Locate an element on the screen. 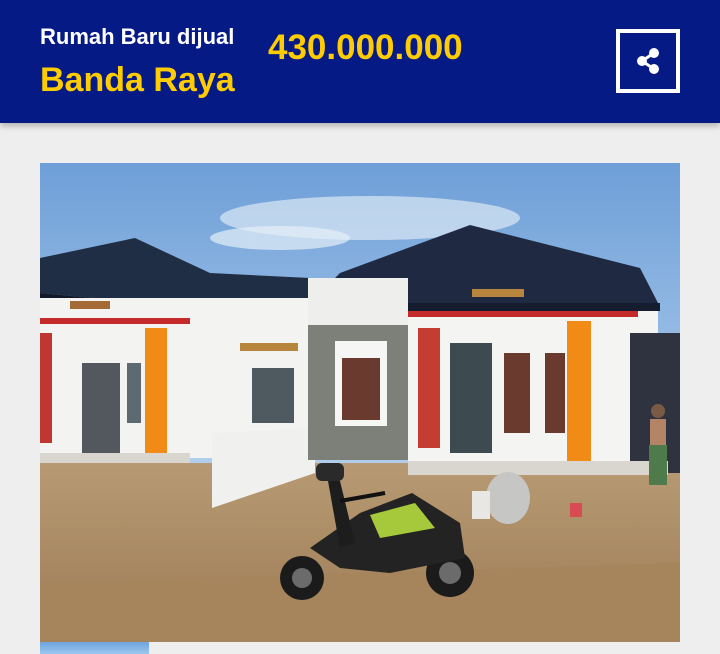 Image resolution: width=720 pixels, height=654 pixels. listing-price: 430.000.000 is located at coordinates (365, 47).